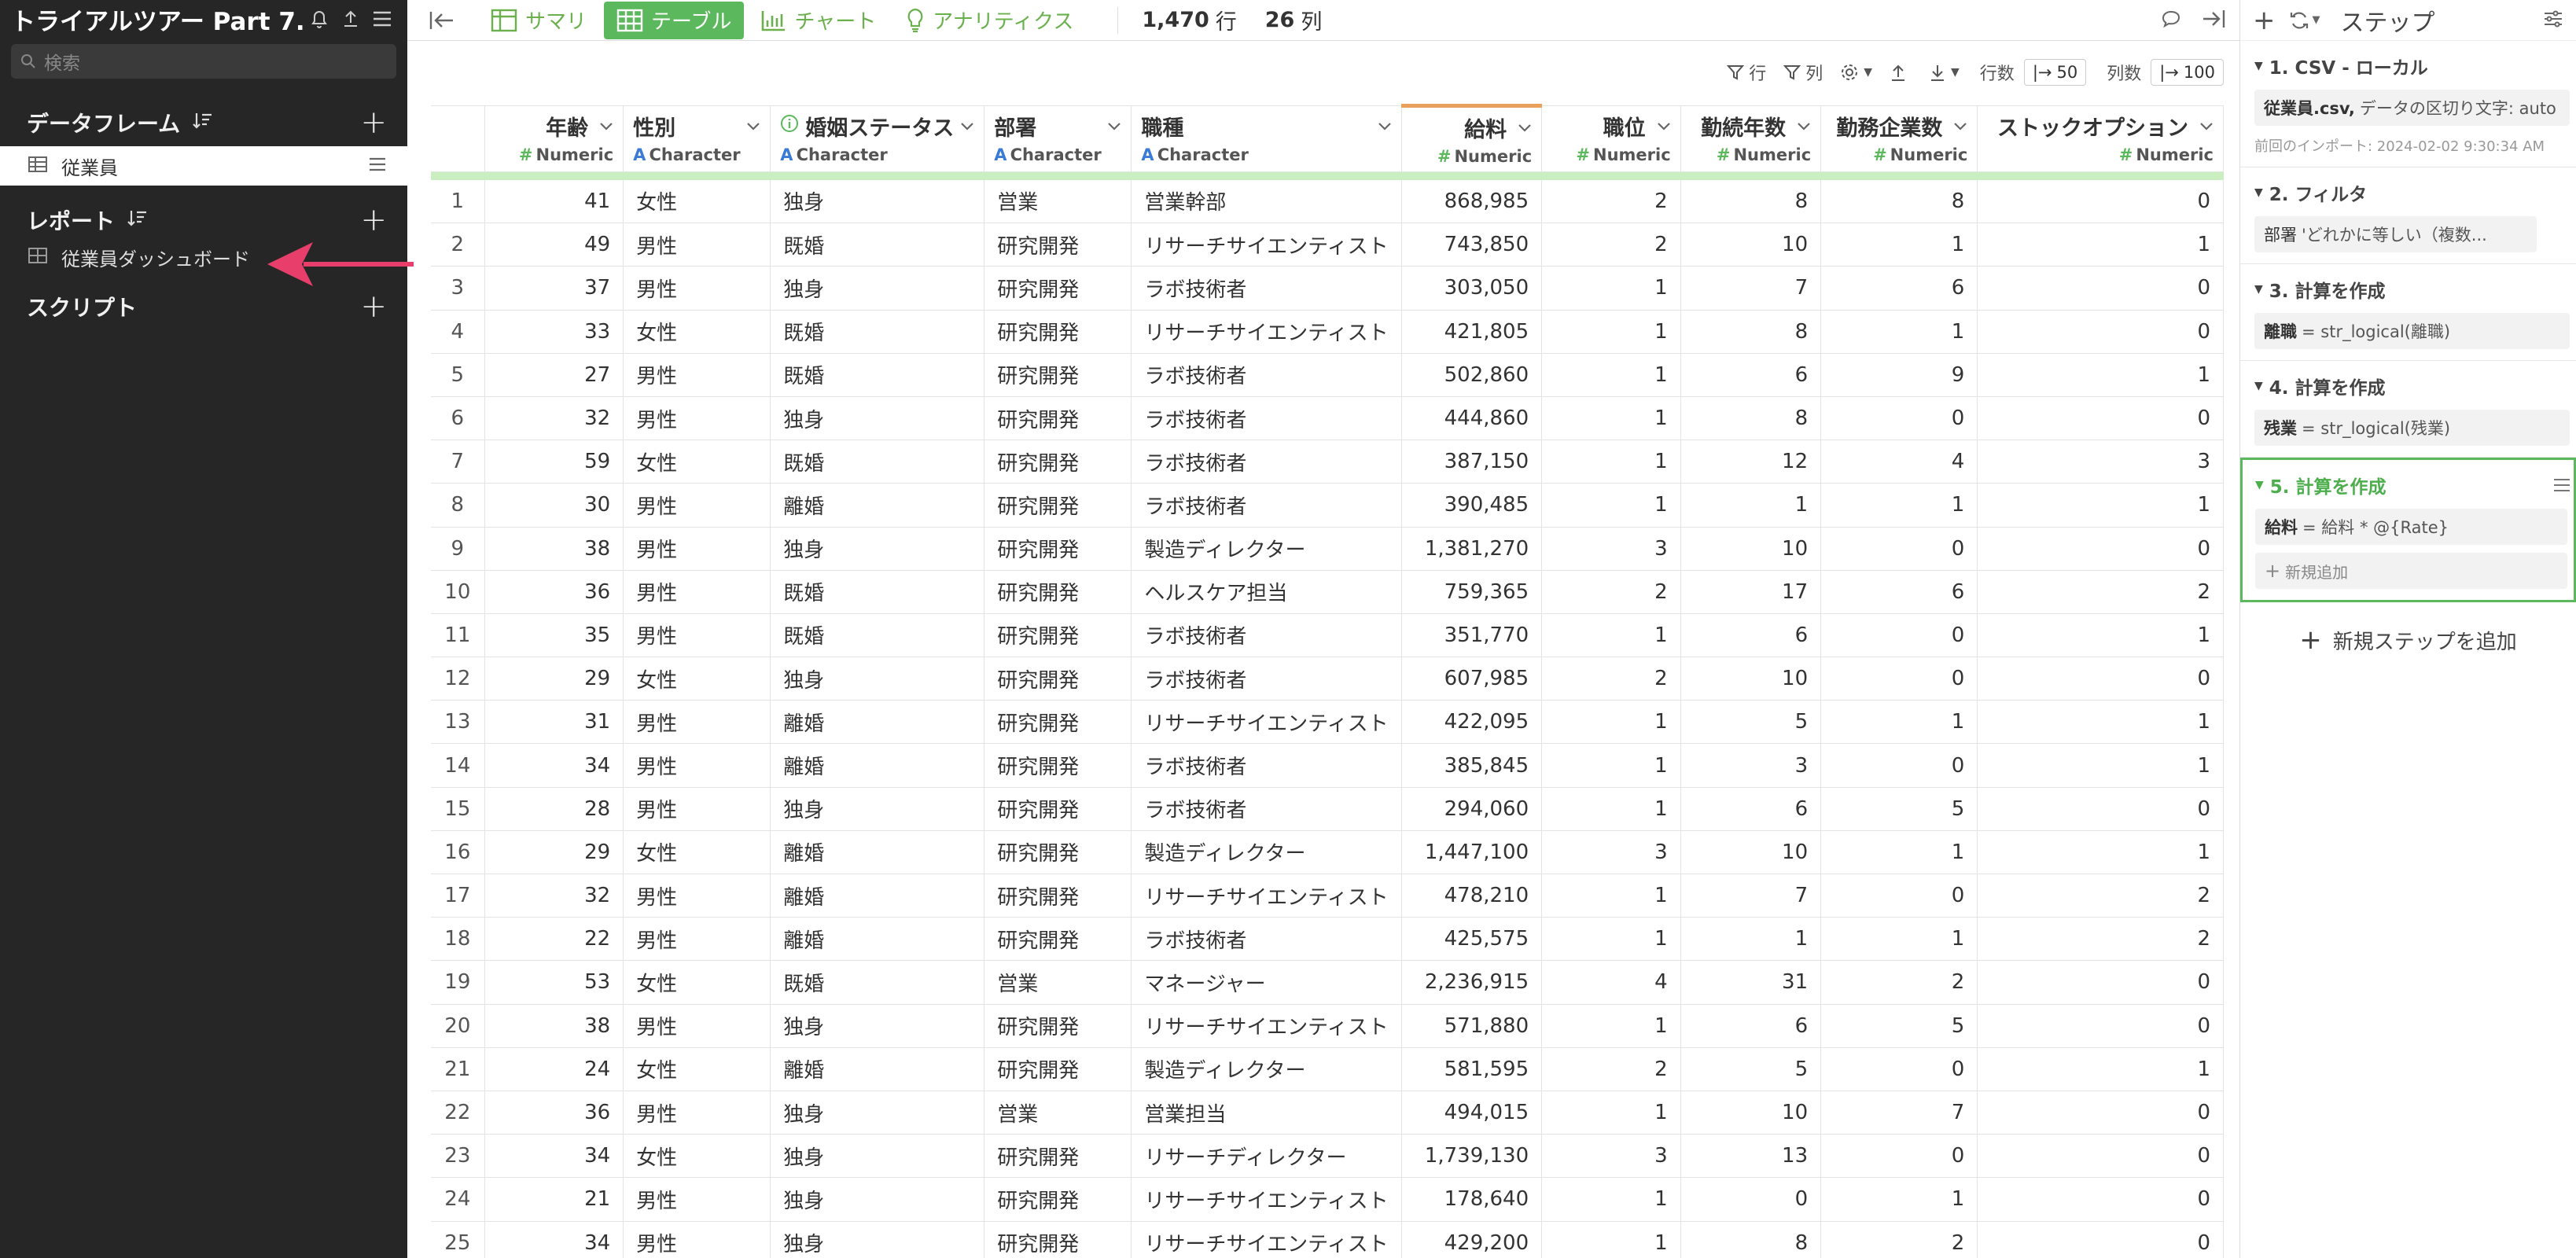 The image size is (2576, 1258). Describe the element at coordinates (877, 679) in the screenshot. I see `table-cell: 独身` at that location.